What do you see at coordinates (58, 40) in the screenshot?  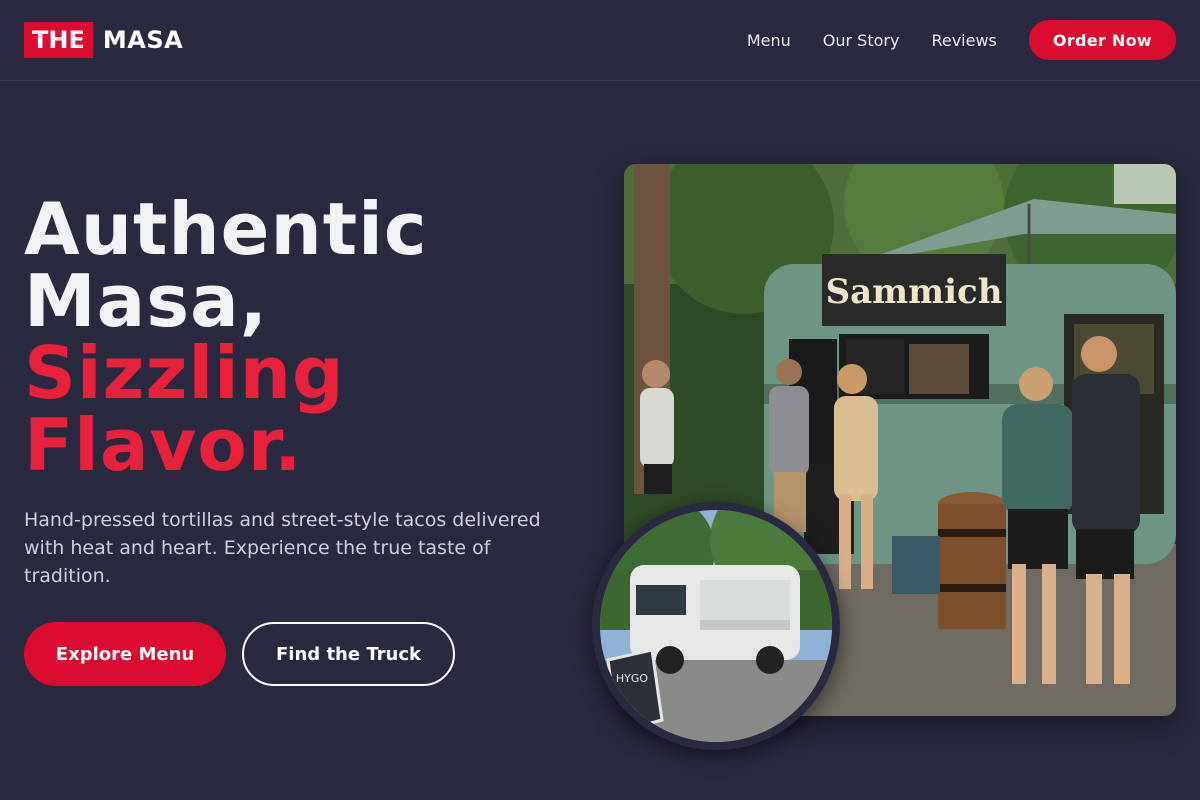 I see `logo-badge: THE` at bounding box center [58, 40].